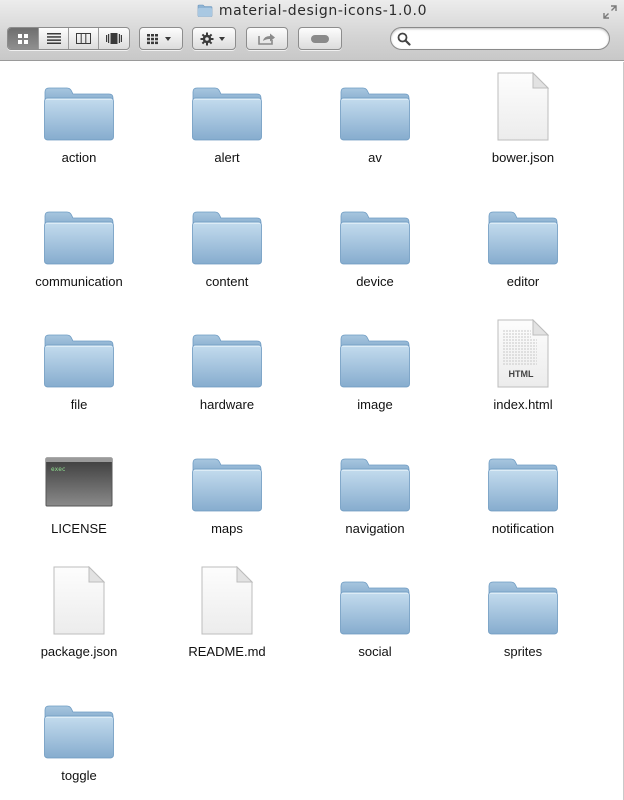 The width and height of the screenshot is (624, 800). I want to click on column-view-button, so click(84, 38).